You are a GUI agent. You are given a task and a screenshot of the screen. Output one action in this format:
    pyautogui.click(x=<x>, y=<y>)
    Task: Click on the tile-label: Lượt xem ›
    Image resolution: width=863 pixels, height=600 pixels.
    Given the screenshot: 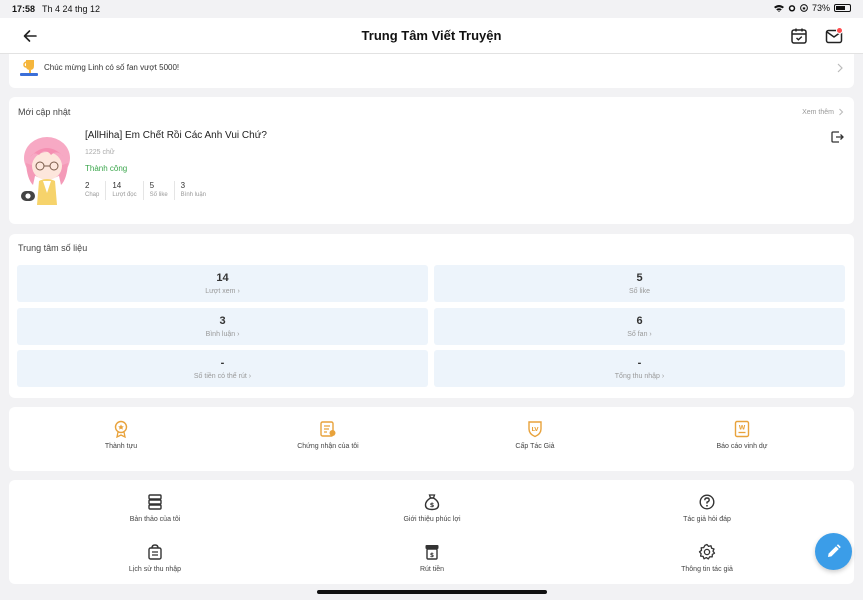 What is the action you would take?
    pyautogui.click(x=222, y=291)
    